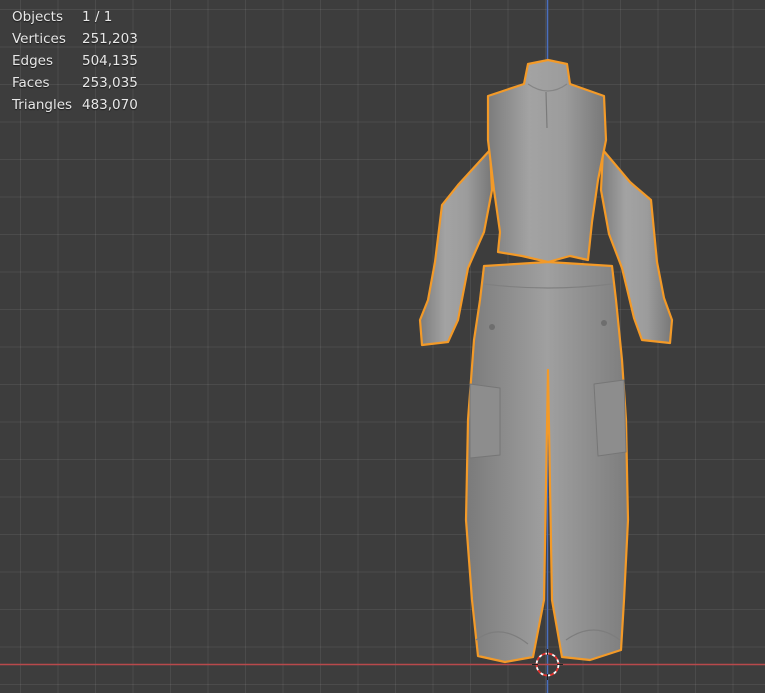  Describe the element at coordinates (110, 105) in the screenshot. I see `stat-value-triangles: 483,070` at that location.